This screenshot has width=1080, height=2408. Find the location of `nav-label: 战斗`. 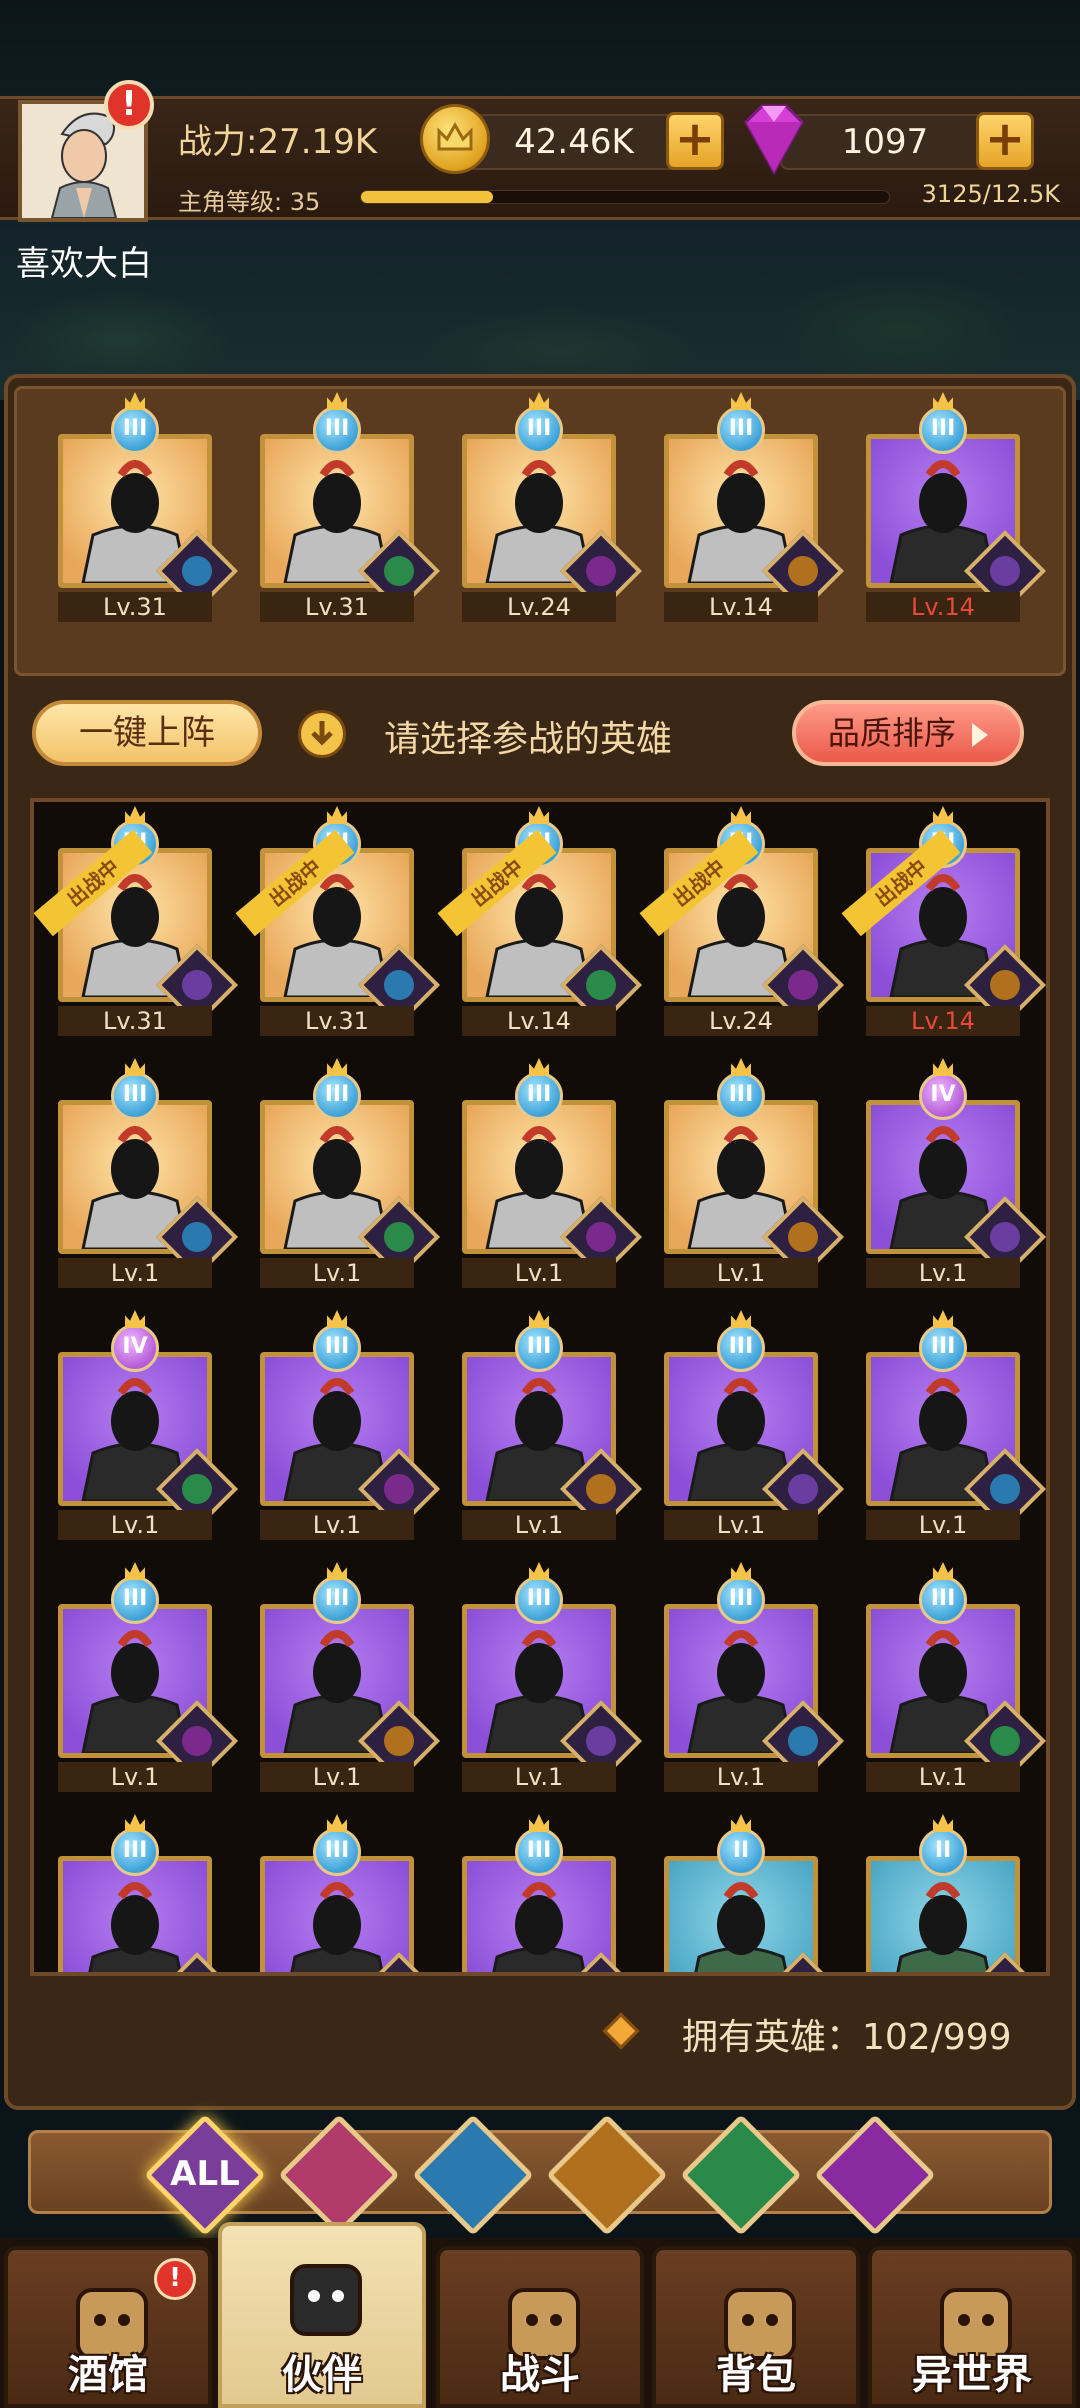

nav-label: 战斗 is located at coordinates (540, 2375).